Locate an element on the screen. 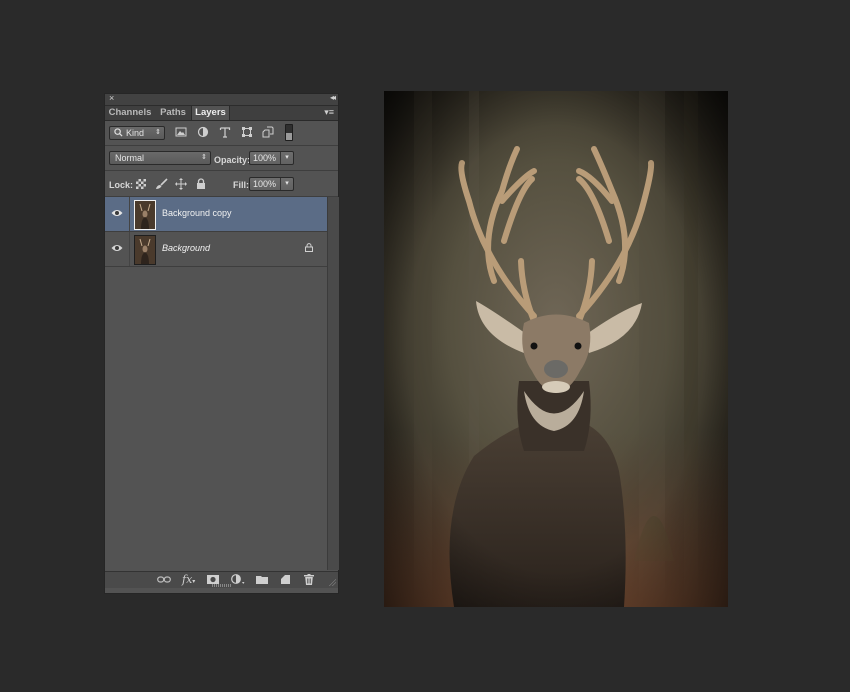  filter-kind-select: Kind ⇕ is located at coordinates (137, 133).